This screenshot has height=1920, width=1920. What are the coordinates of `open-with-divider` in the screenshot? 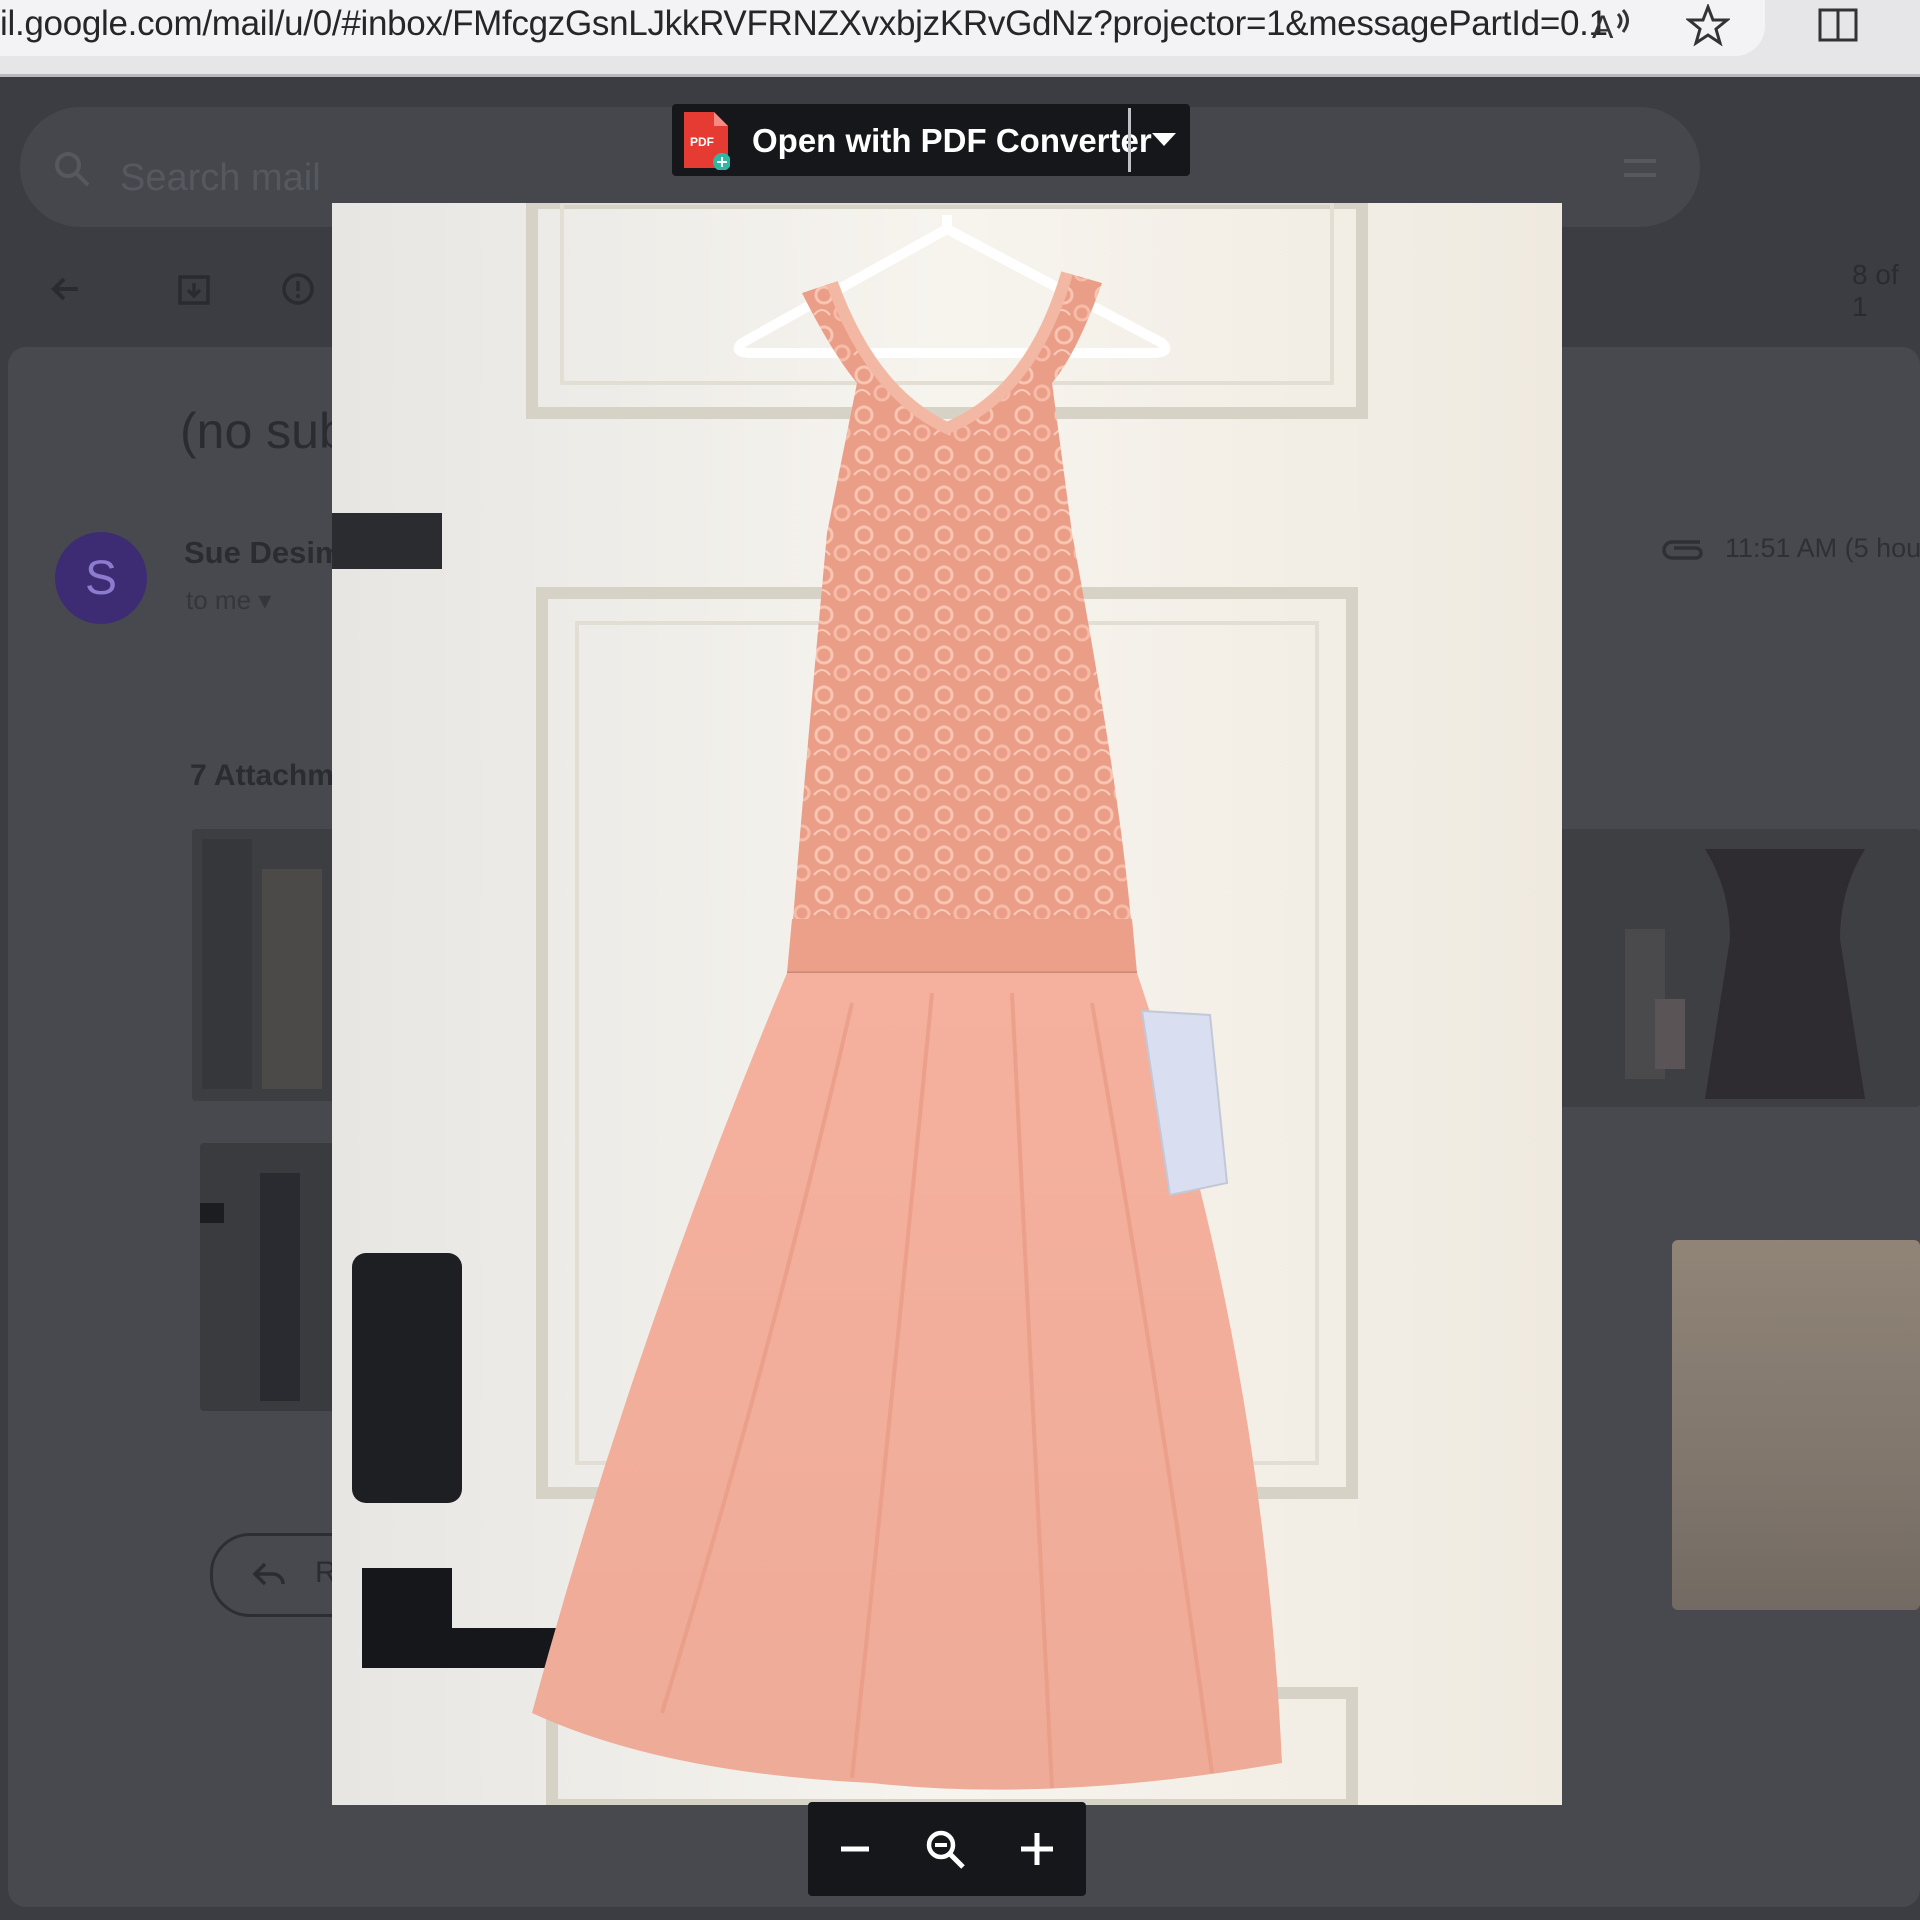 It's located at (1129, 140).